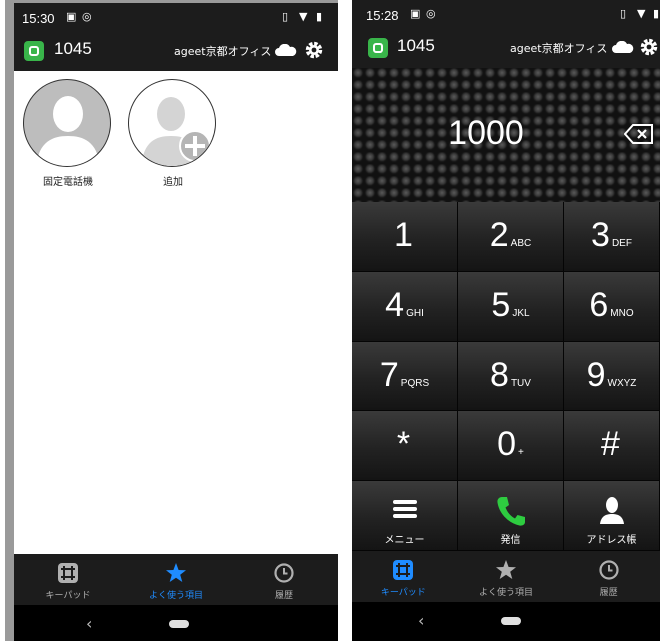 The height and width of the screenshot is (641, 660). I want to click on star-icon, so click(506, 569).